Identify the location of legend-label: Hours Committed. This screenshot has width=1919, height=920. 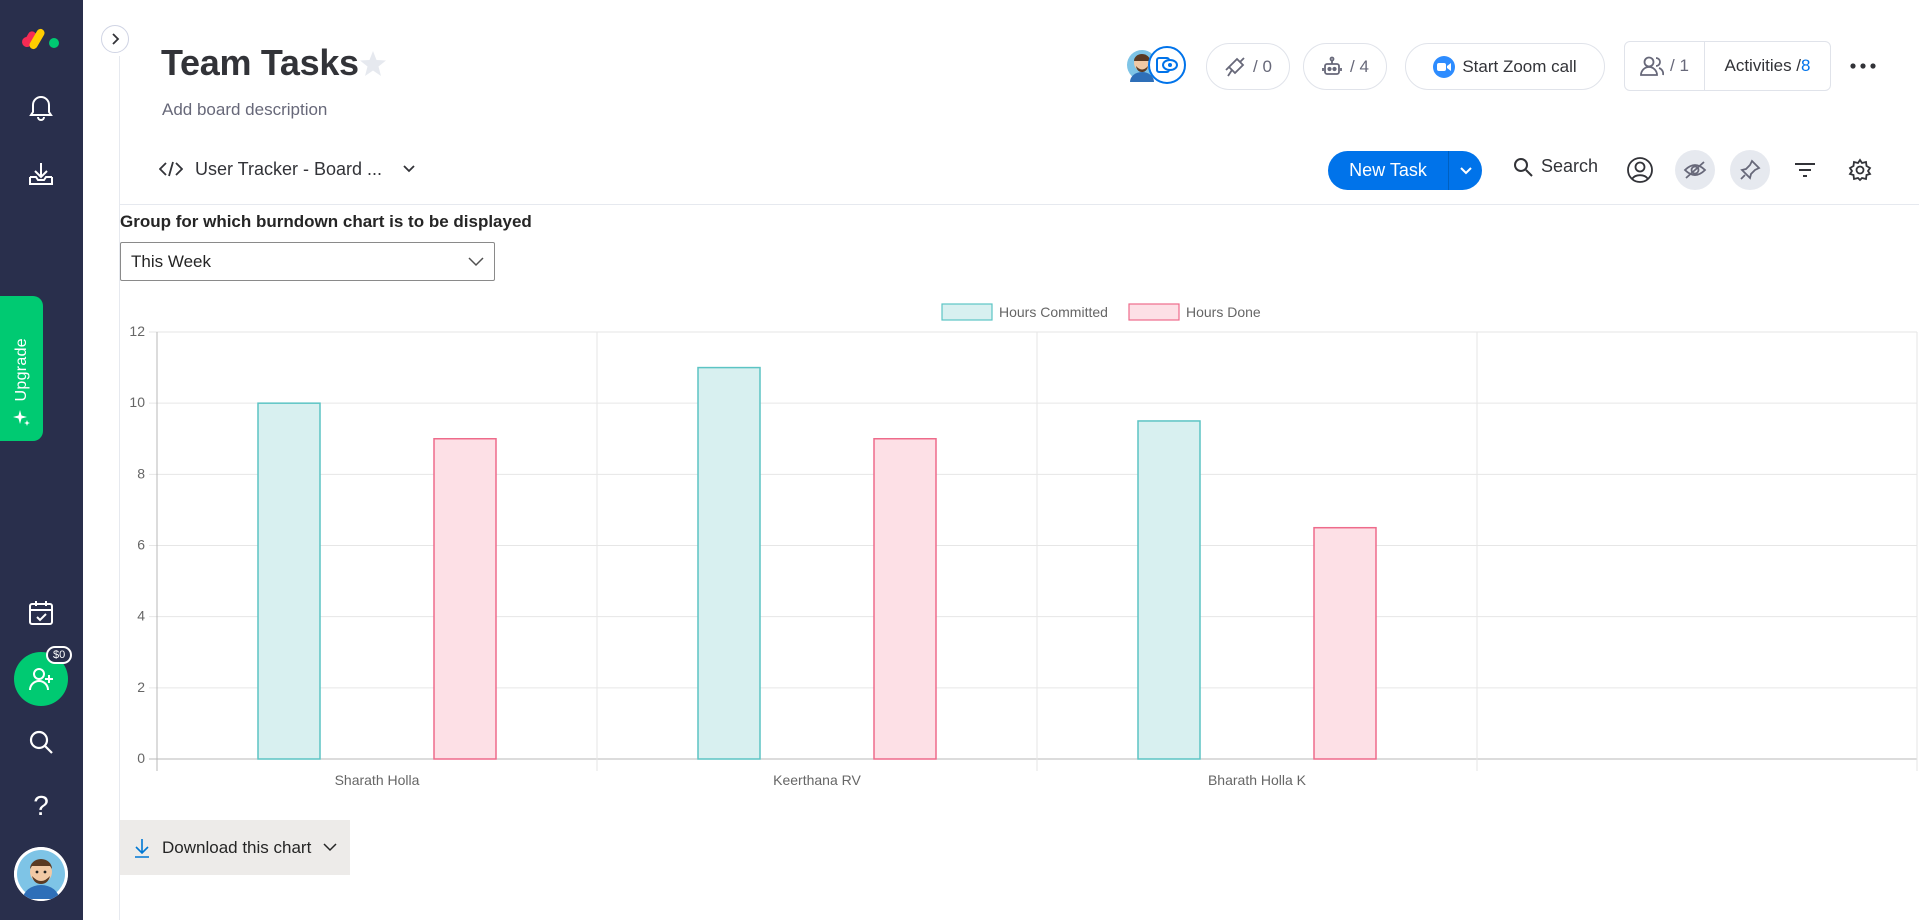
(1053, 312).